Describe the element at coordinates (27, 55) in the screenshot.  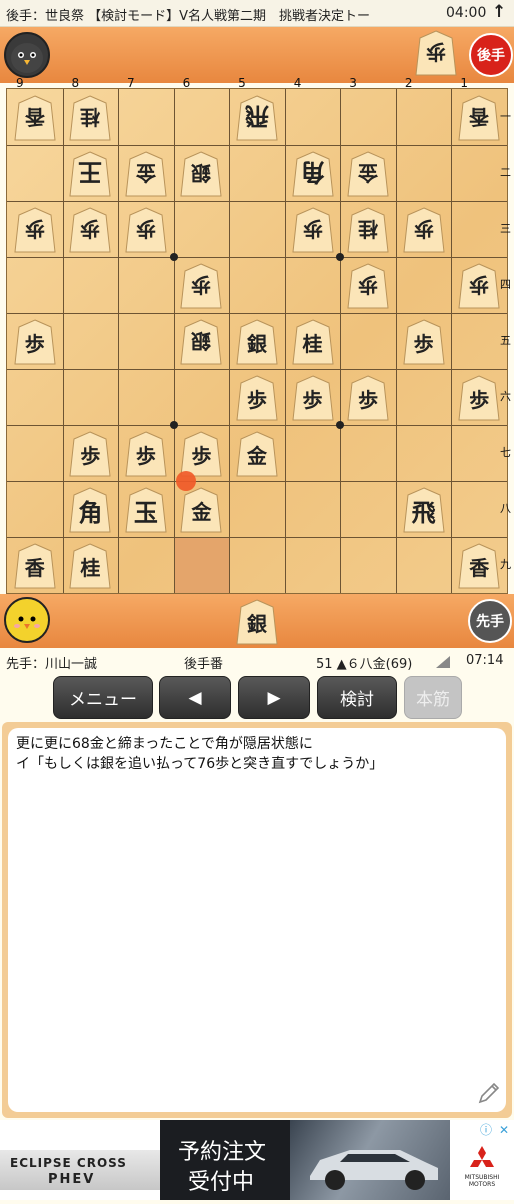
I see `gote-avatar` at that location.